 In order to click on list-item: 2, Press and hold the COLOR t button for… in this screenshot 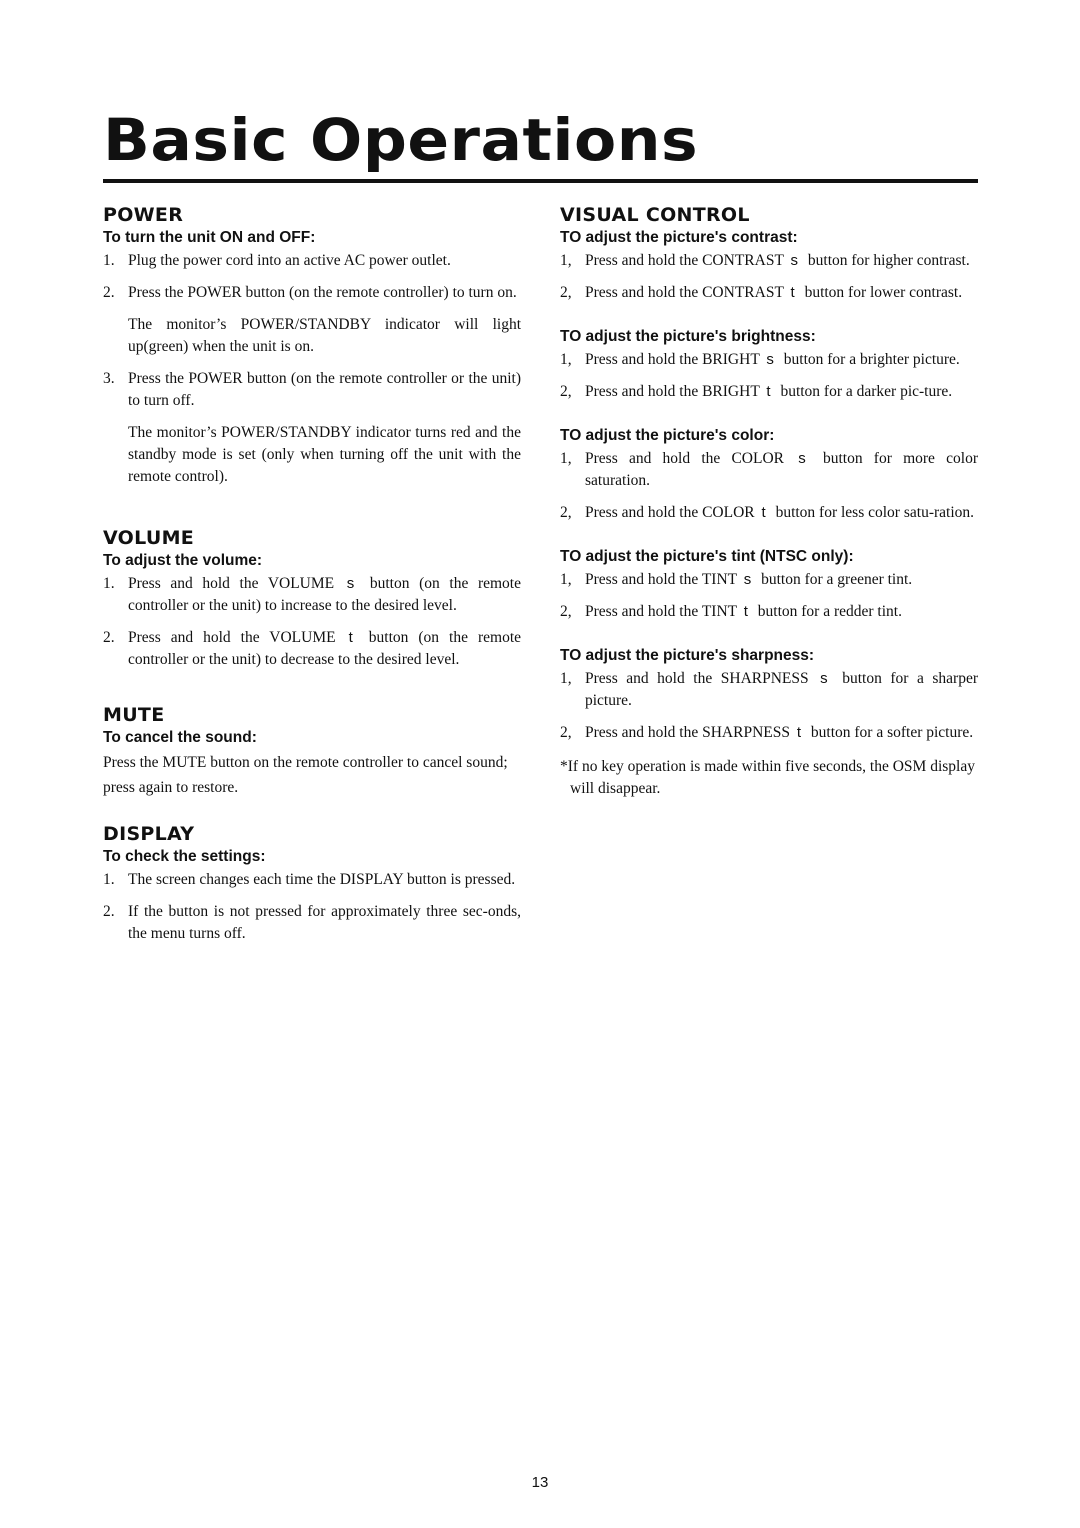, I will do `click(769, 513)`.